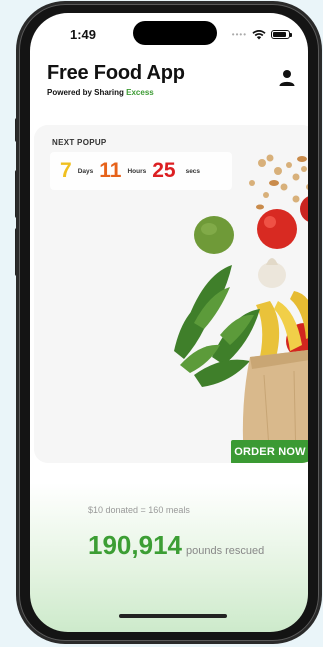  What do you see at coordinates (287, 78) in the screenshot?
I see `person-icon` at bounding box center [287, 78].